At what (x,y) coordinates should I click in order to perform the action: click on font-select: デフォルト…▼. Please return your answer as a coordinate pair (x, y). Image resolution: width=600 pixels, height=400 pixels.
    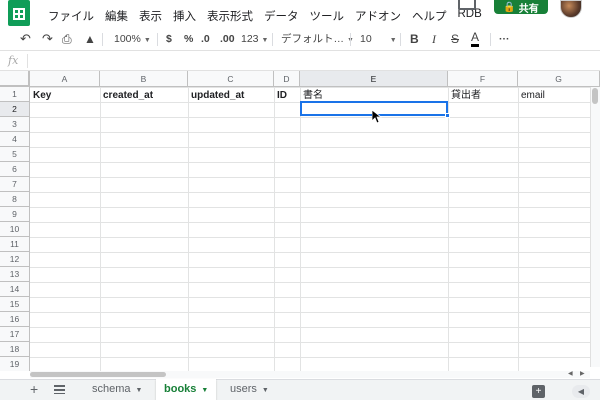
    Looking at the image, I should click on (317, 40).